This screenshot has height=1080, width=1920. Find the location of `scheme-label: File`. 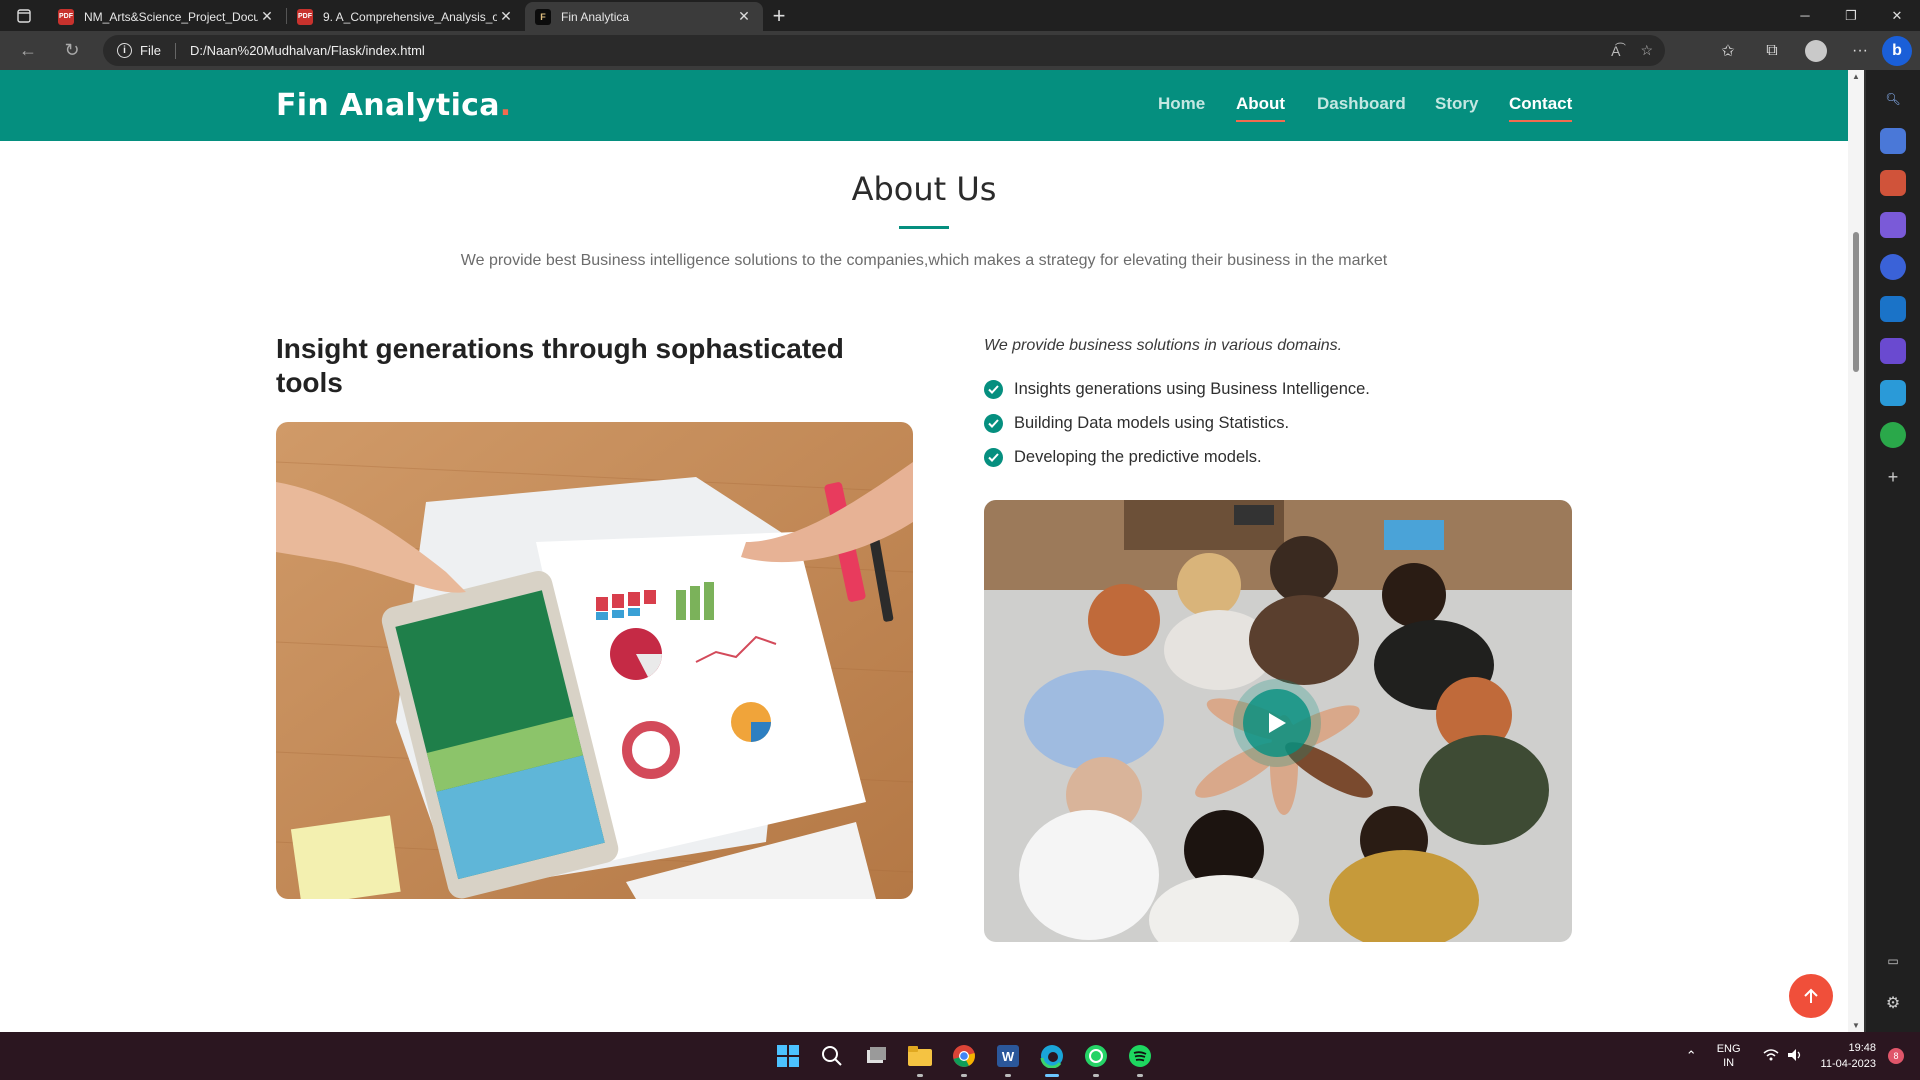

scheme-label: File is located at coordinates (150, 50).